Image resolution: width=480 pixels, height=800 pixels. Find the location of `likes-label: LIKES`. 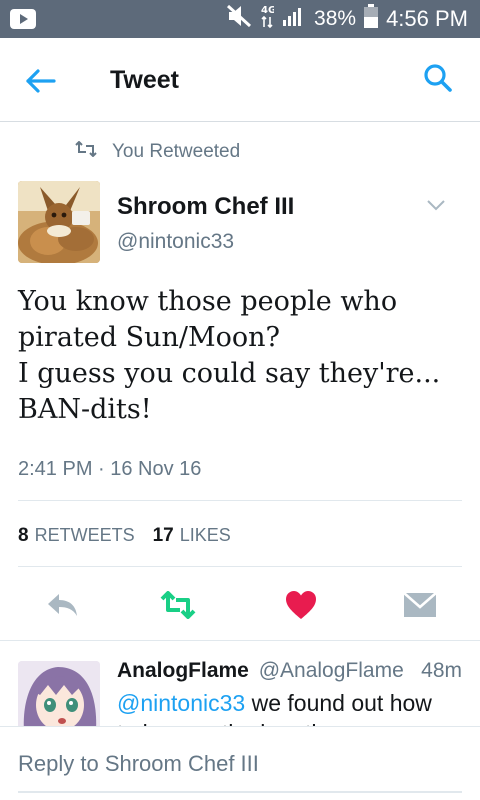

likes-label: LIKES is located at coordinates (205, 535).